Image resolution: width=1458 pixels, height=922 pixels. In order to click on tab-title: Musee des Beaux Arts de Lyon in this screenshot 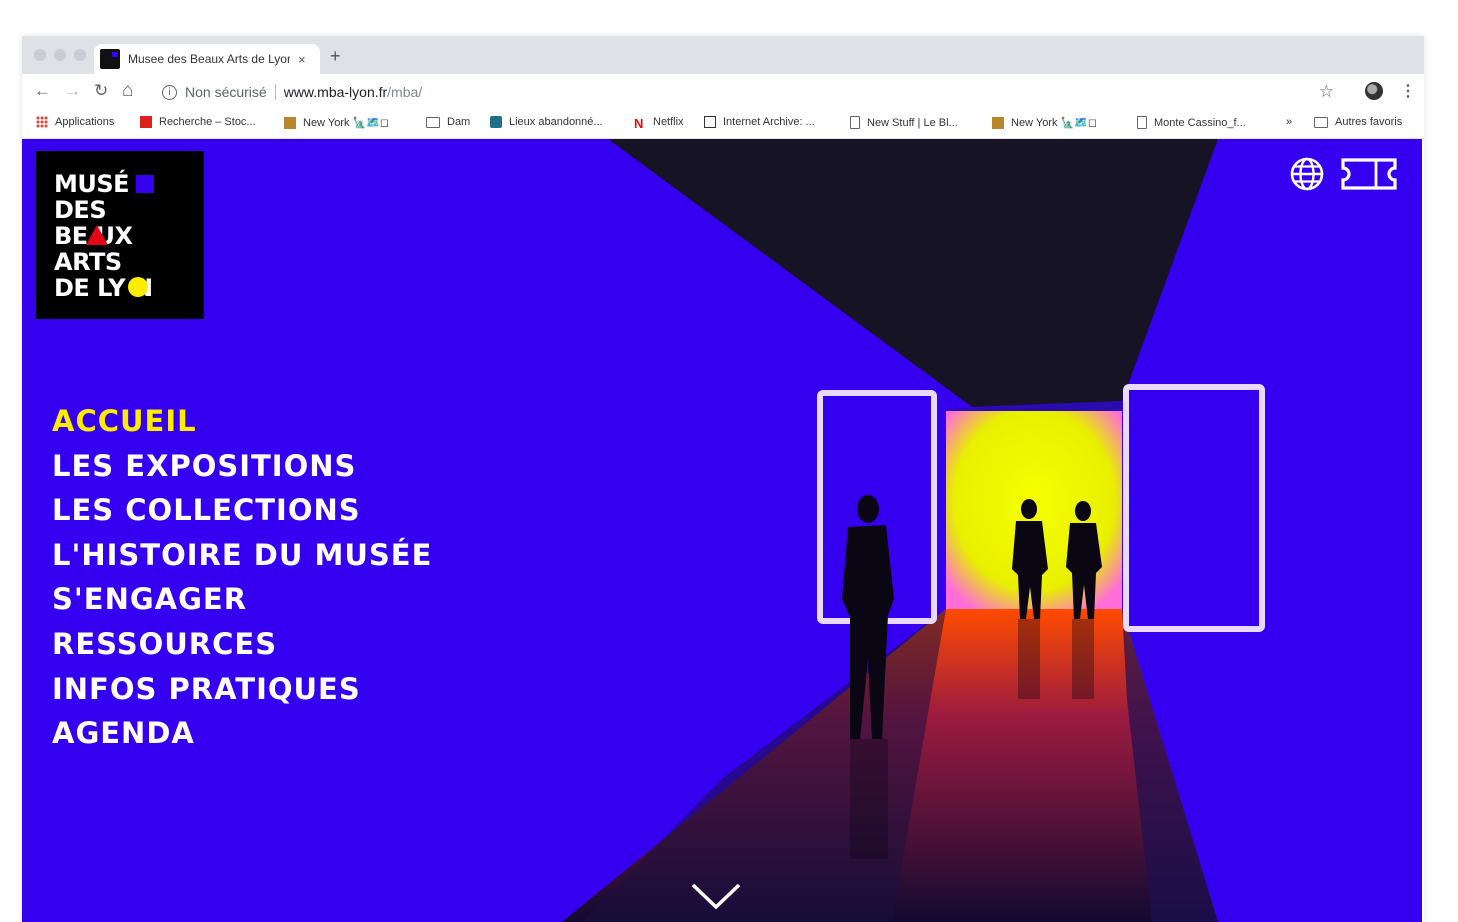, I will do `click(209, 59)`.